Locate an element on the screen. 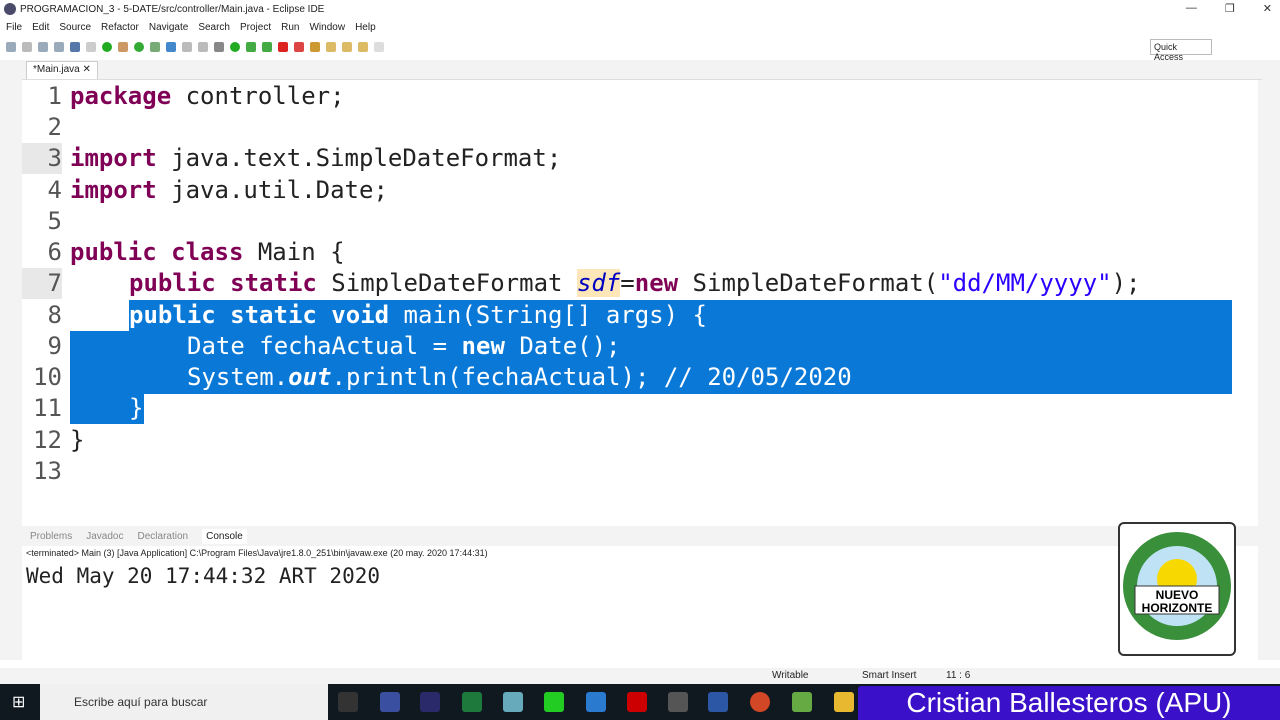 This screenshot has width=1280, height=720. debug-server-icon is located at coordinates (107, 47).